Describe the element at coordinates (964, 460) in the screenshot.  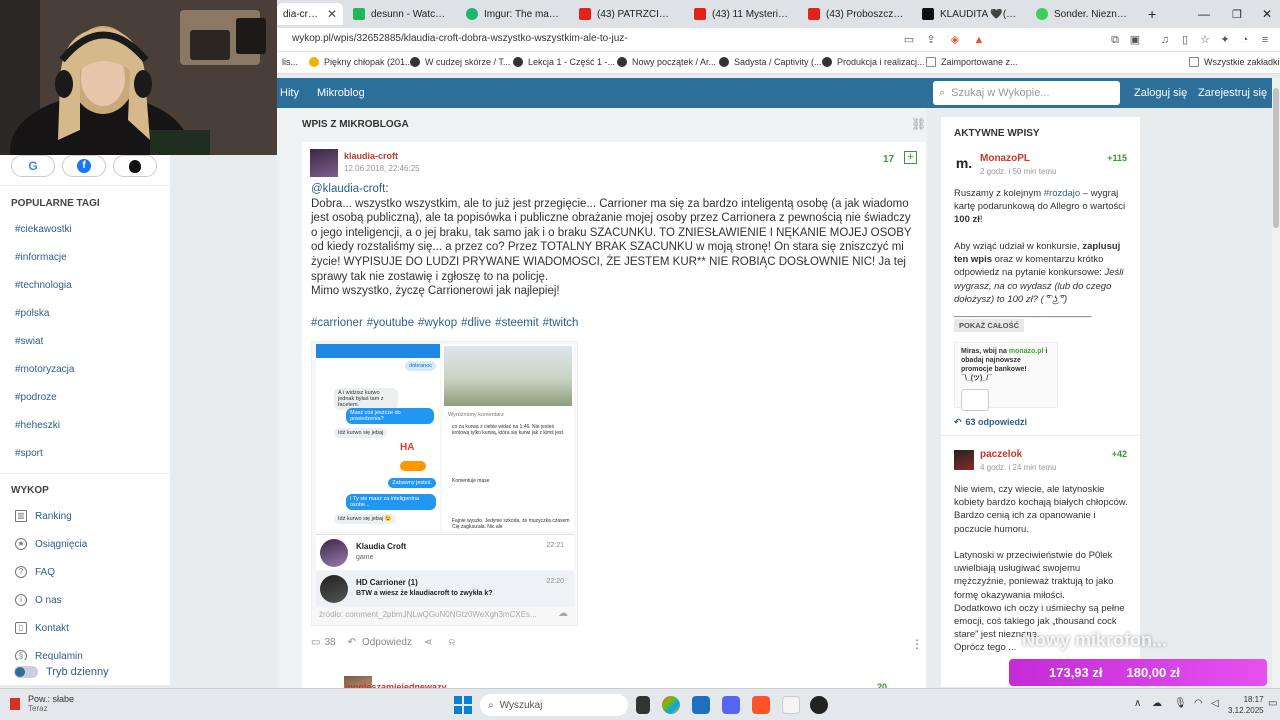
I see `entry-avatar` at that location.